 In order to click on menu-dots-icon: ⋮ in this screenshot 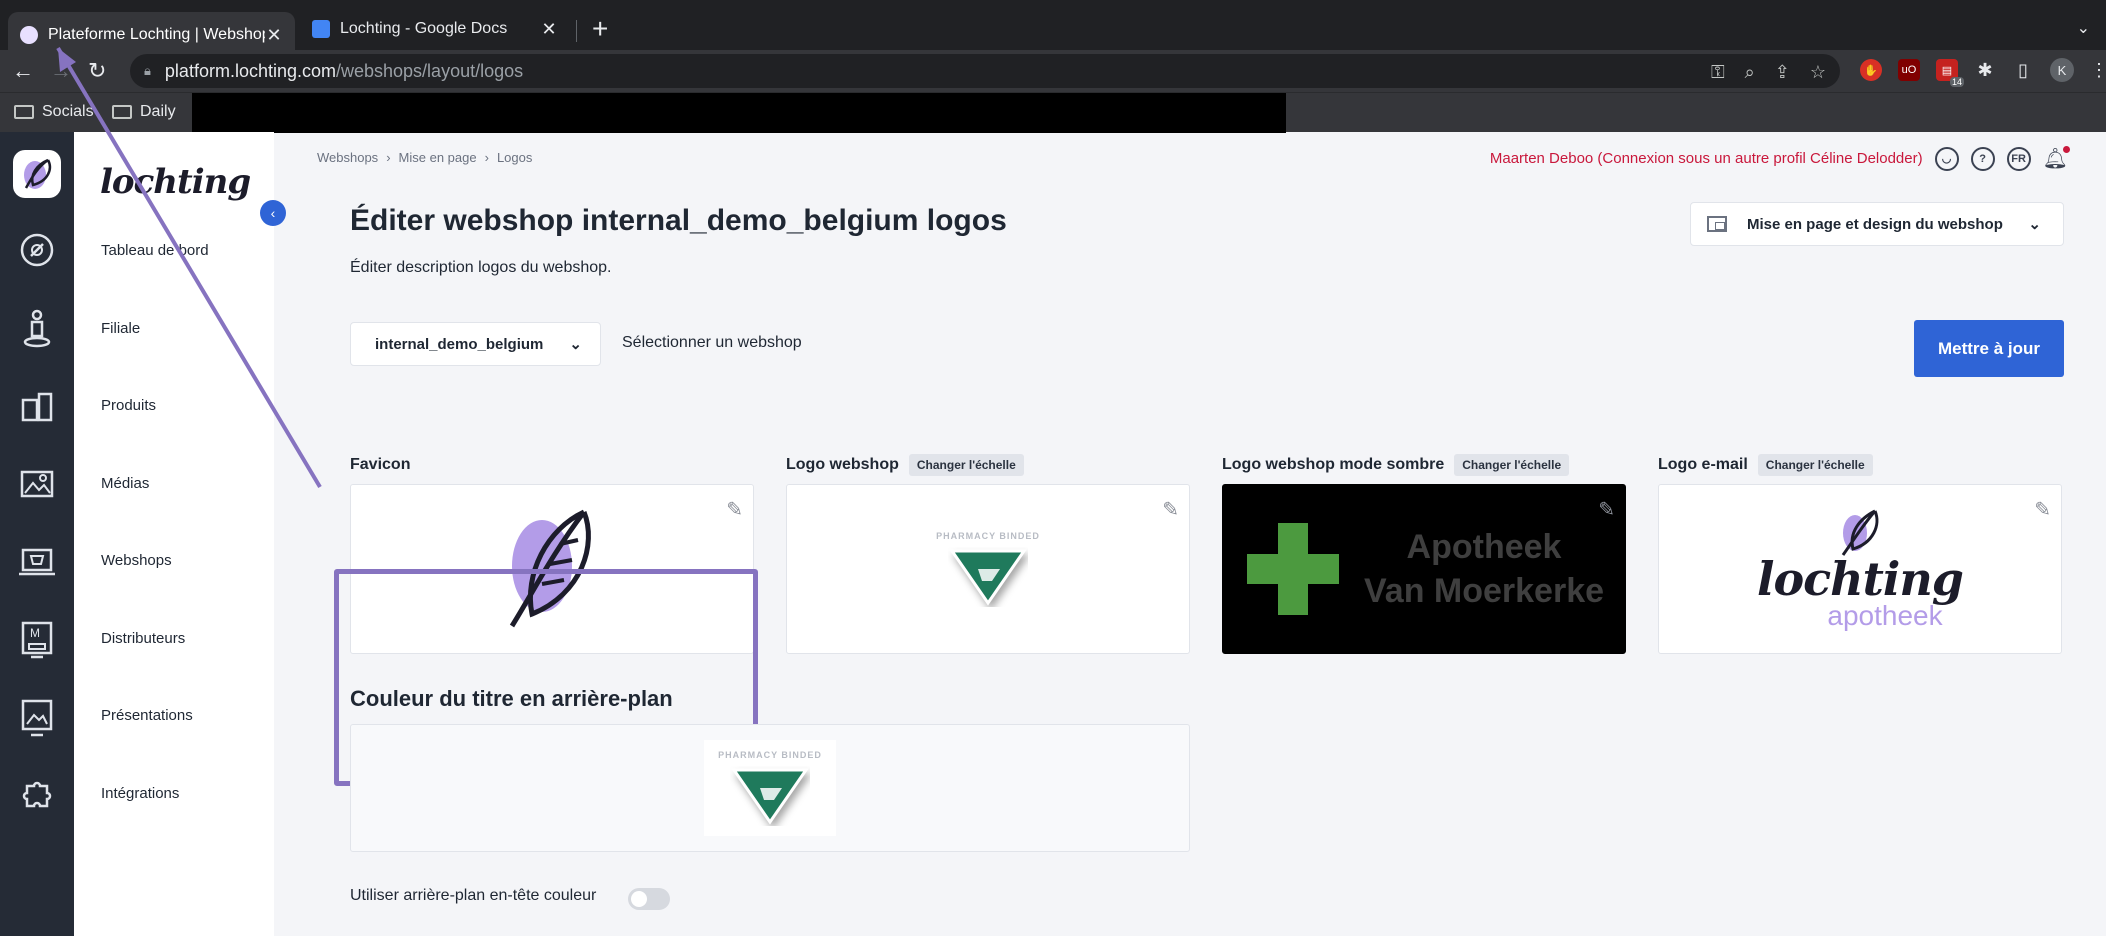, I will do `click(2098, 70)`.